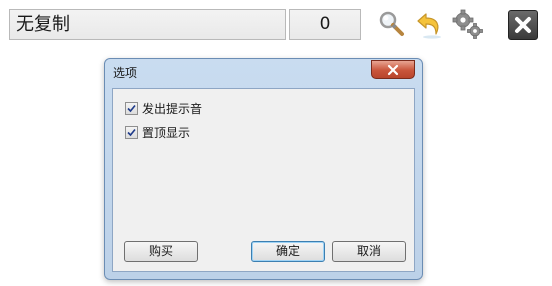 Image resolution: width=552 pixels, height=286 pixels. What do you see at coordinates (288, 251) in the screenshot?
I see `ok-button: 确定` at bounding box center [288, 251].